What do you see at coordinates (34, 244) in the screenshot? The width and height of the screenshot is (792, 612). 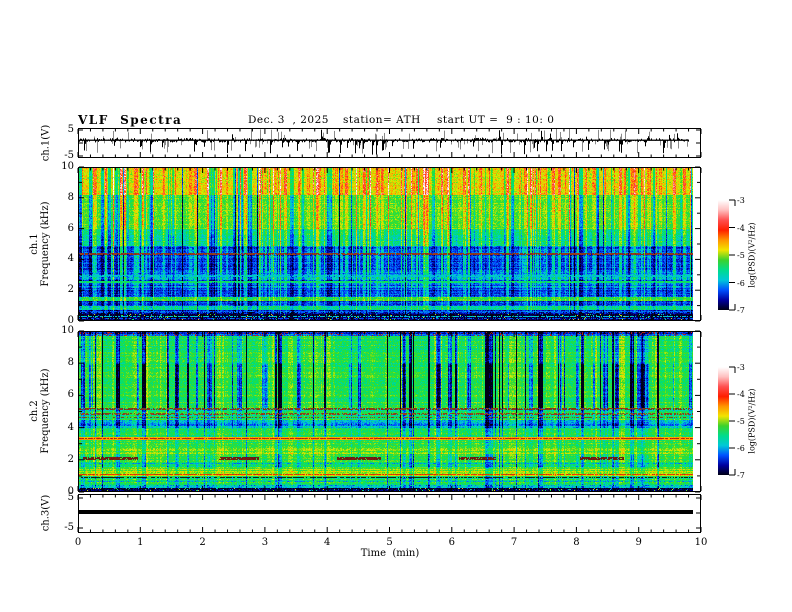 I see `ch1-label-line1: ch.1` at bounding box center [34, 244].